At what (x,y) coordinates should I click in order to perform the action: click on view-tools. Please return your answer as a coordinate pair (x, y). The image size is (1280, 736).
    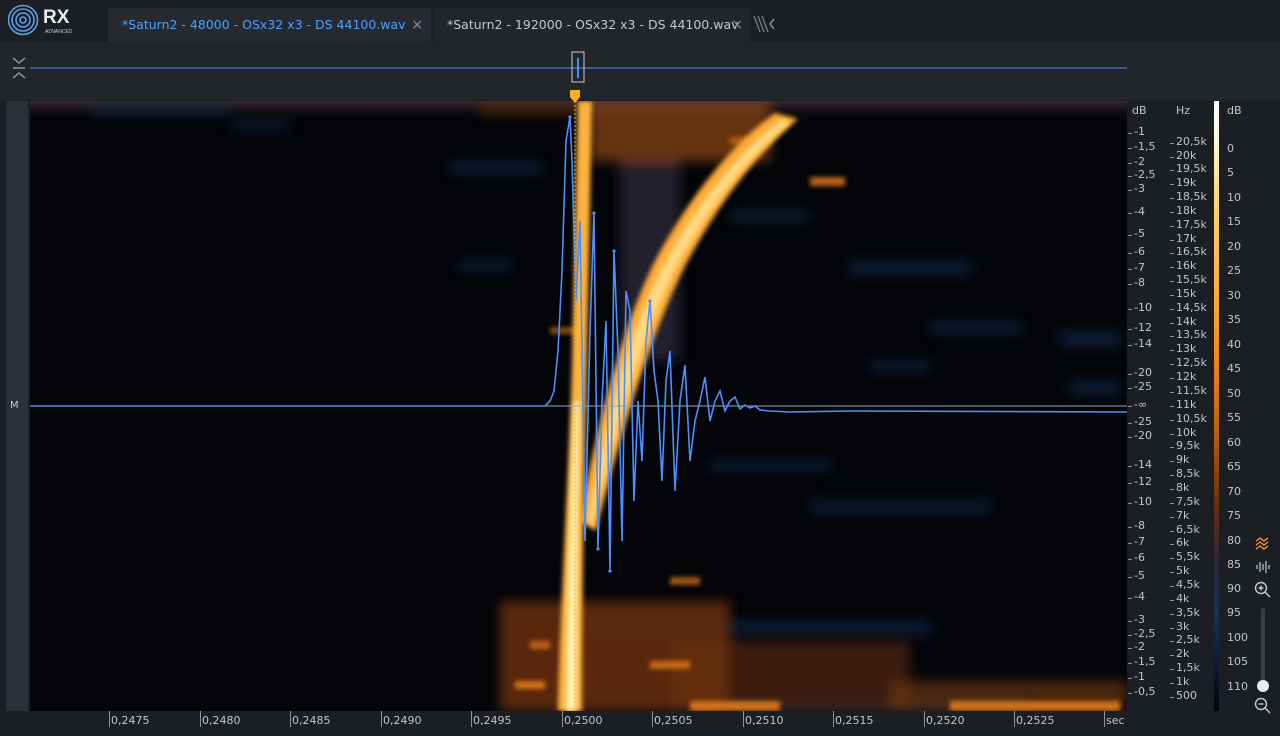
    Looking at the image, I should click on (1264, 626).